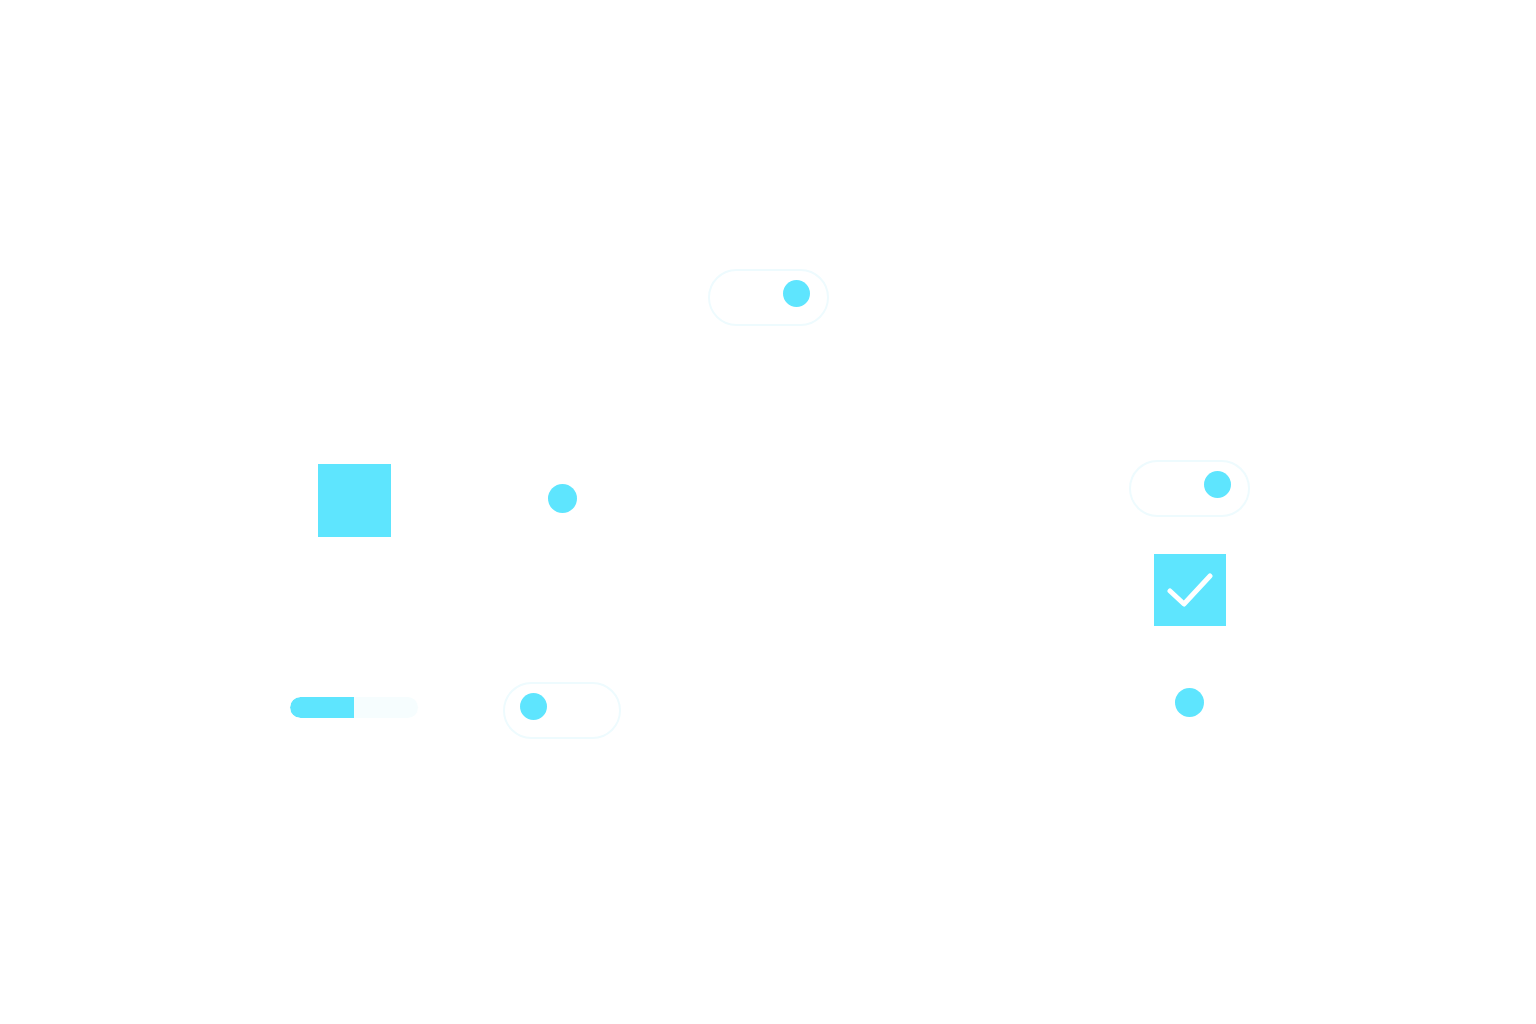  I want to click on checkbox, so click(1189, 590).